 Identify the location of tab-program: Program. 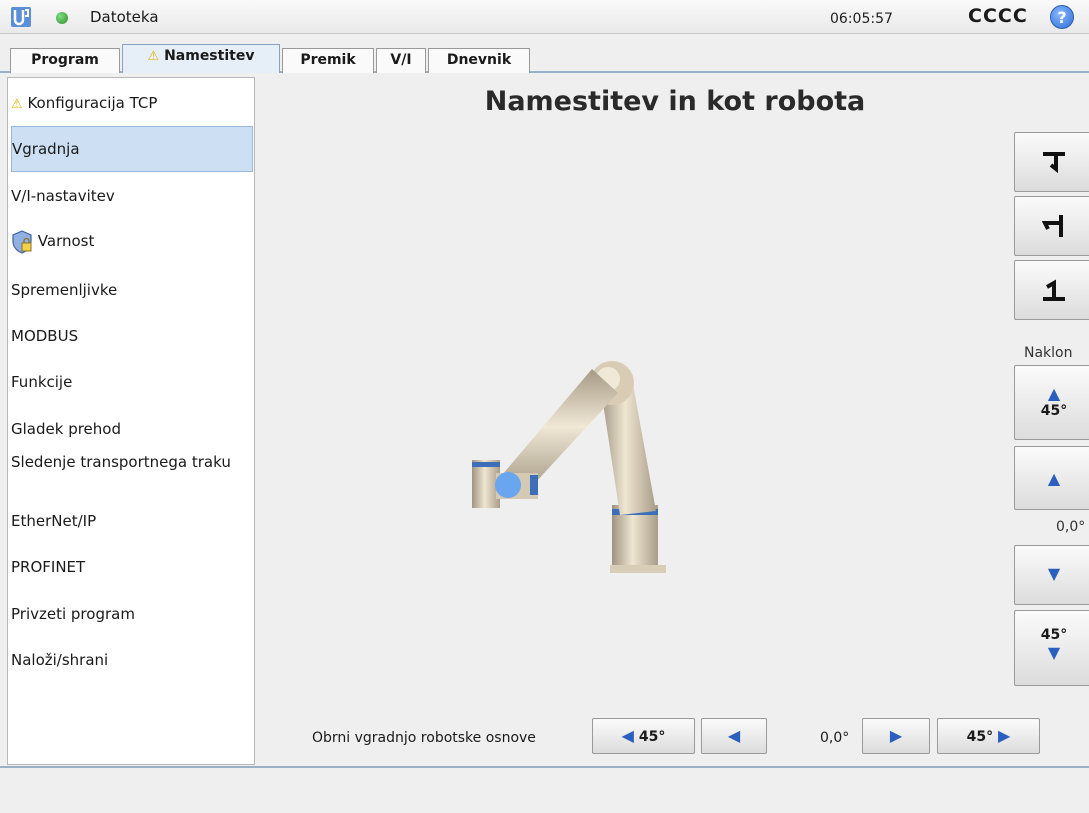
(65, 60).